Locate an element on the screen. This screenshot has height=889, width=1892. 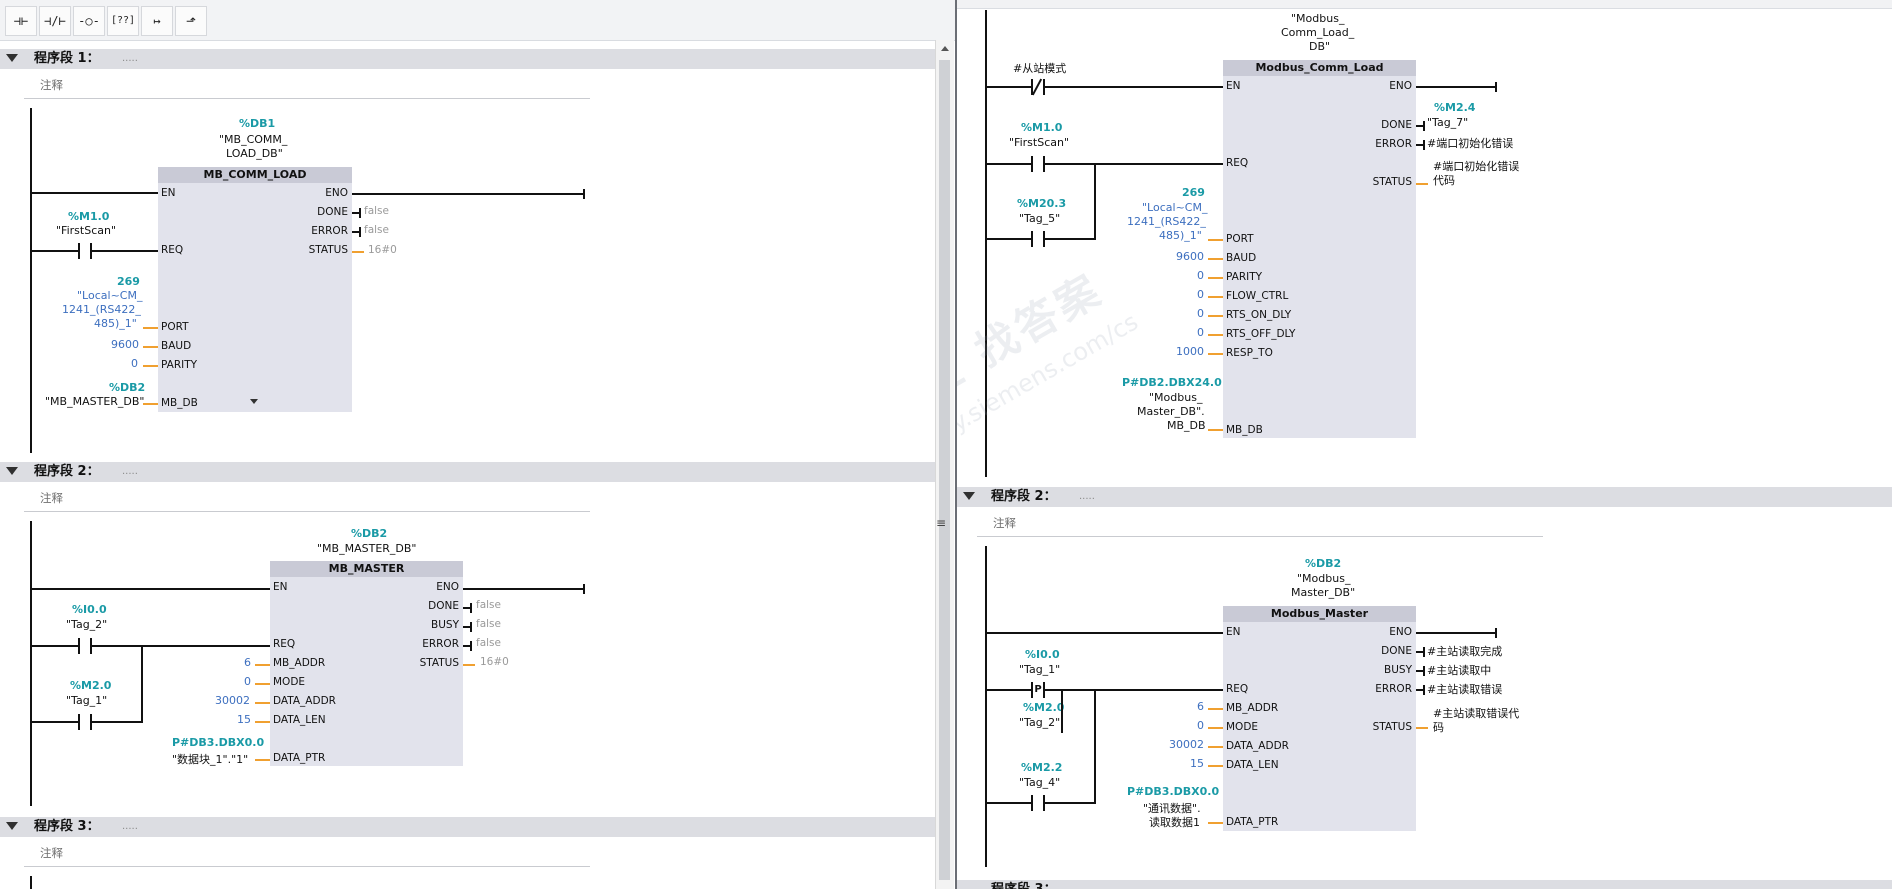
scroll-up-icon is located at coordinates (945, 48).